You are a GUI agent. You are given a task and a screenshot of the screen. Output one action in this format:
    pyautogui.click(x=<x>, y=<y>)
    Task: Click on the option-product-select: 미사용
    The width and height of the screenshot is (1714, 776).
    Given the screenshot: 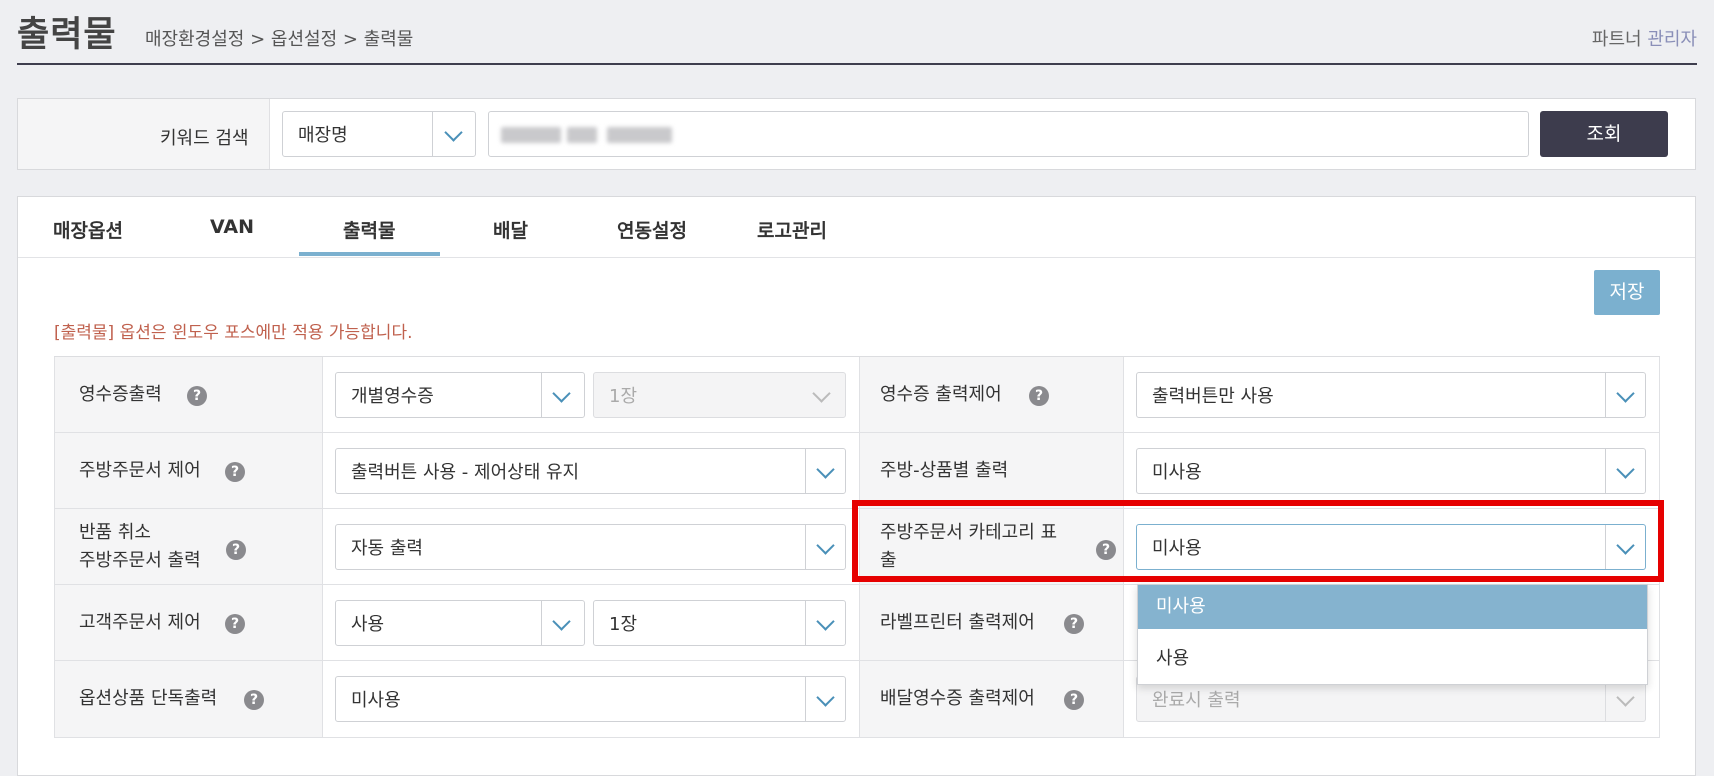 What is the action you would take?
    pyautogui.click(x=590, y=699)
    